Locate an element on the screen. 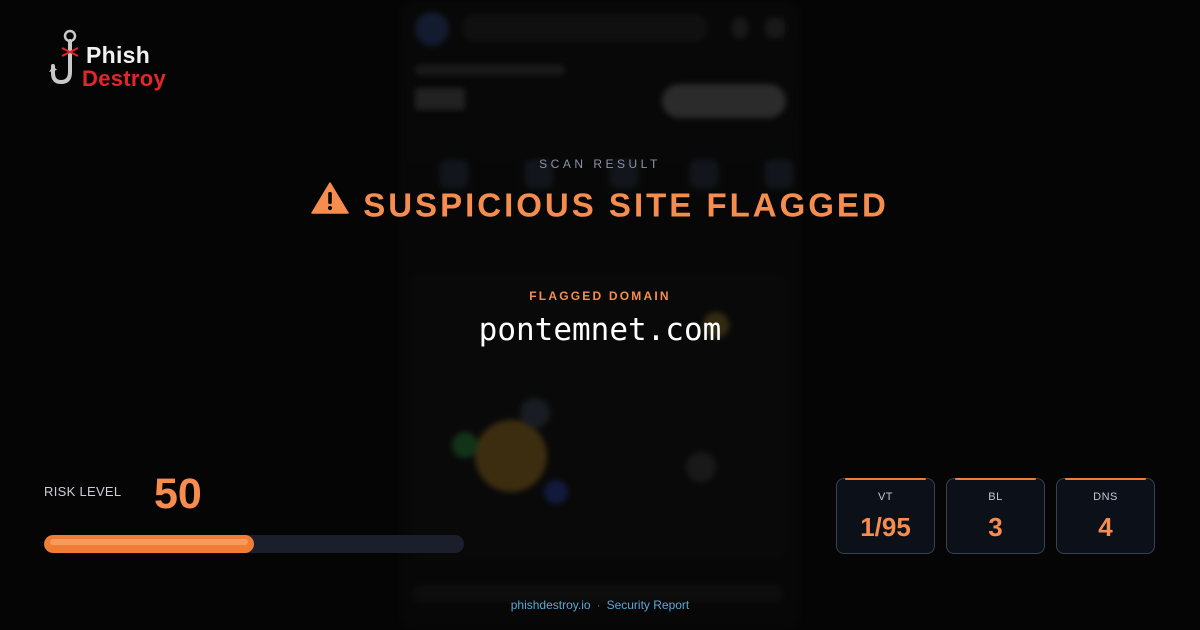 The width and height of the screenshot is (1200, 630). stat-name: DNS is located at coordinates (1105, 497).